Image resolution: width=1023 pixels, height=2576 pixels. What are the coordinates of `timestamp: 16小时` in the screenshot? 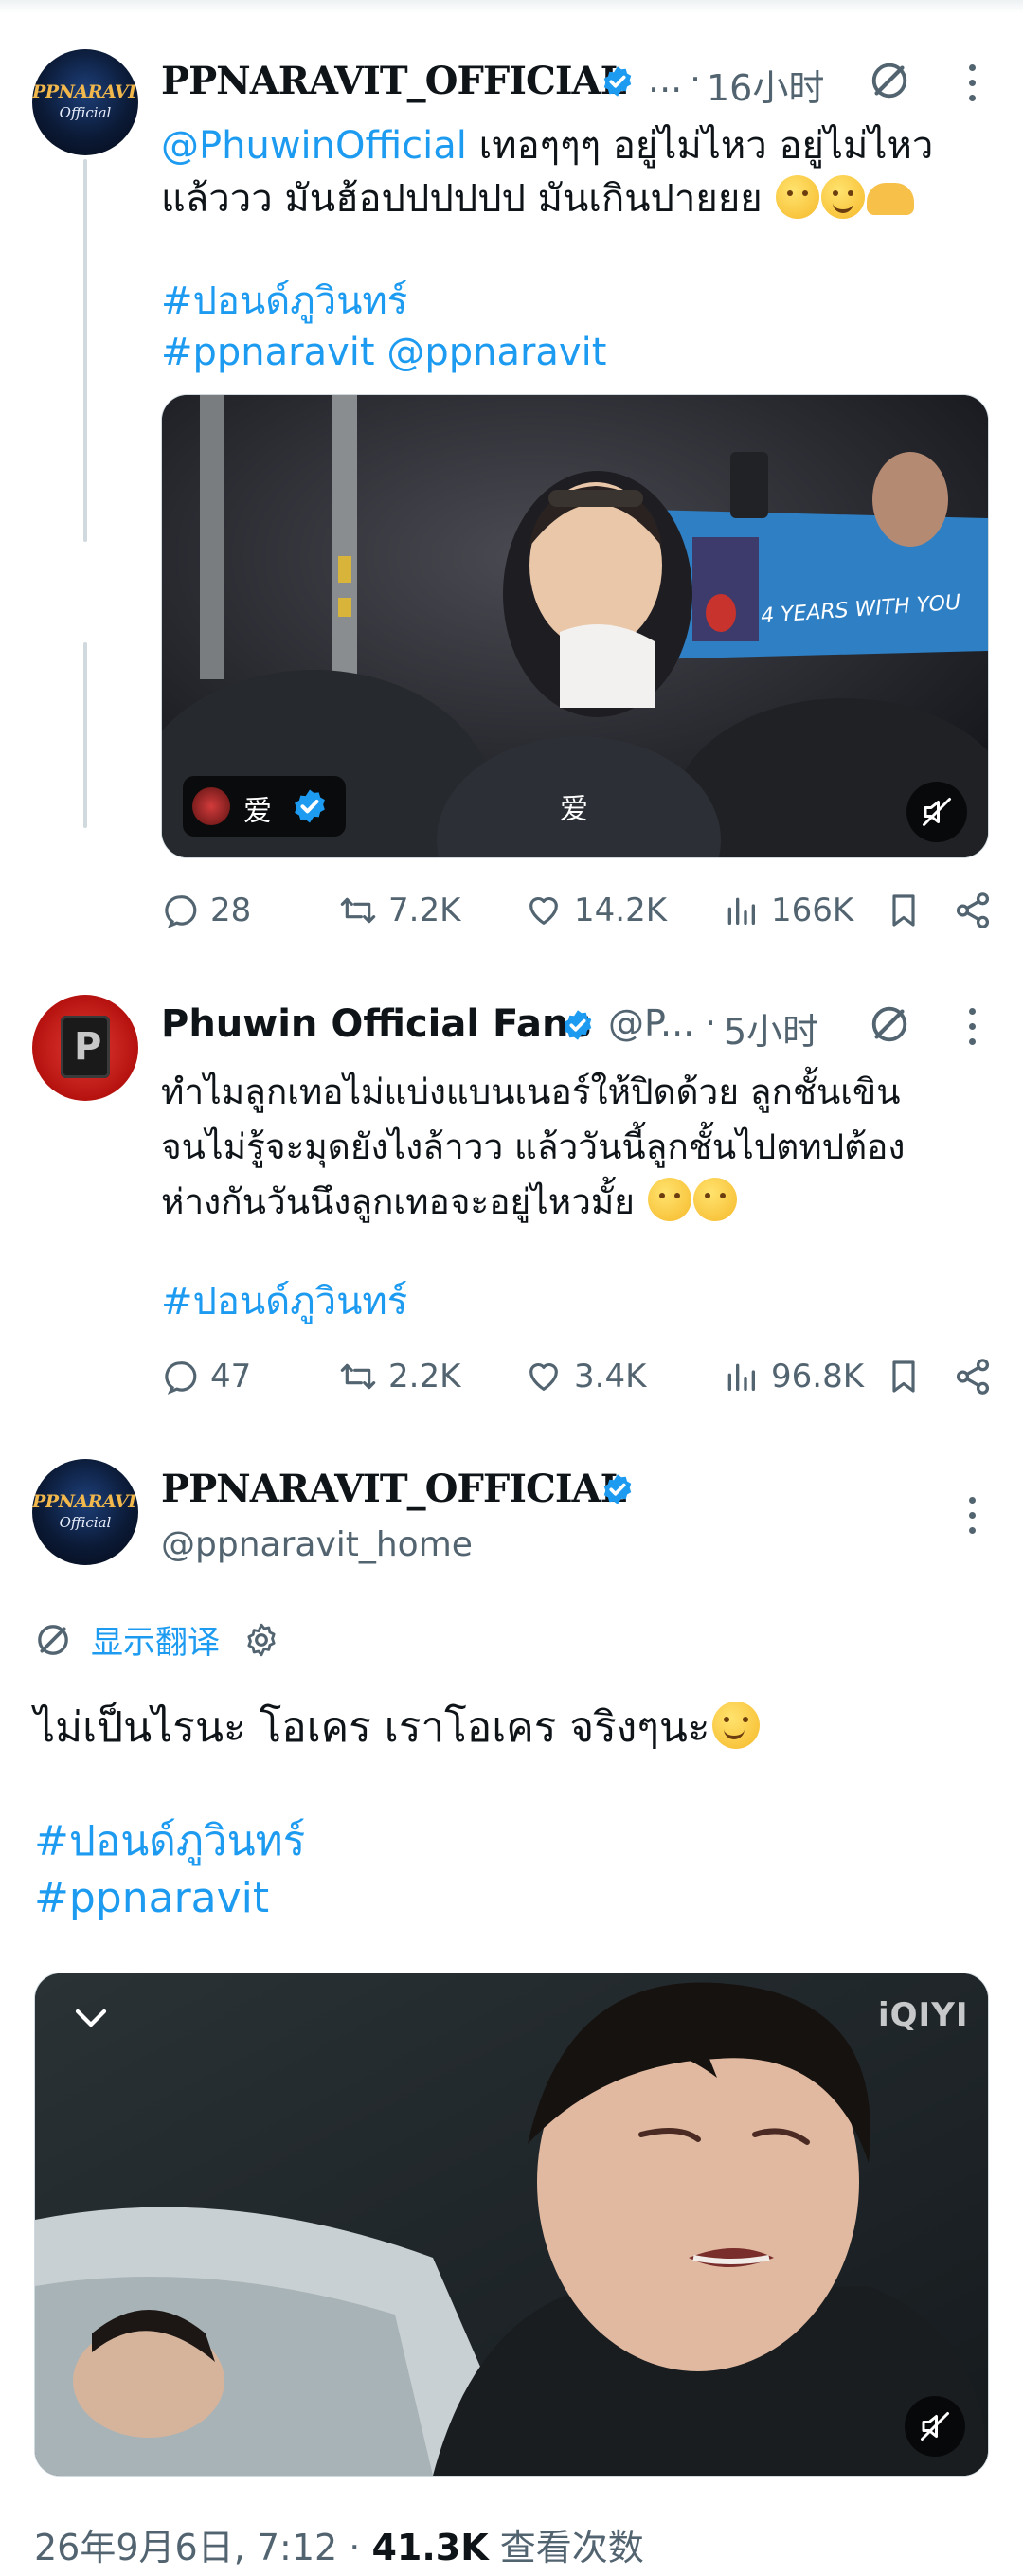 It's located at (765, 85).